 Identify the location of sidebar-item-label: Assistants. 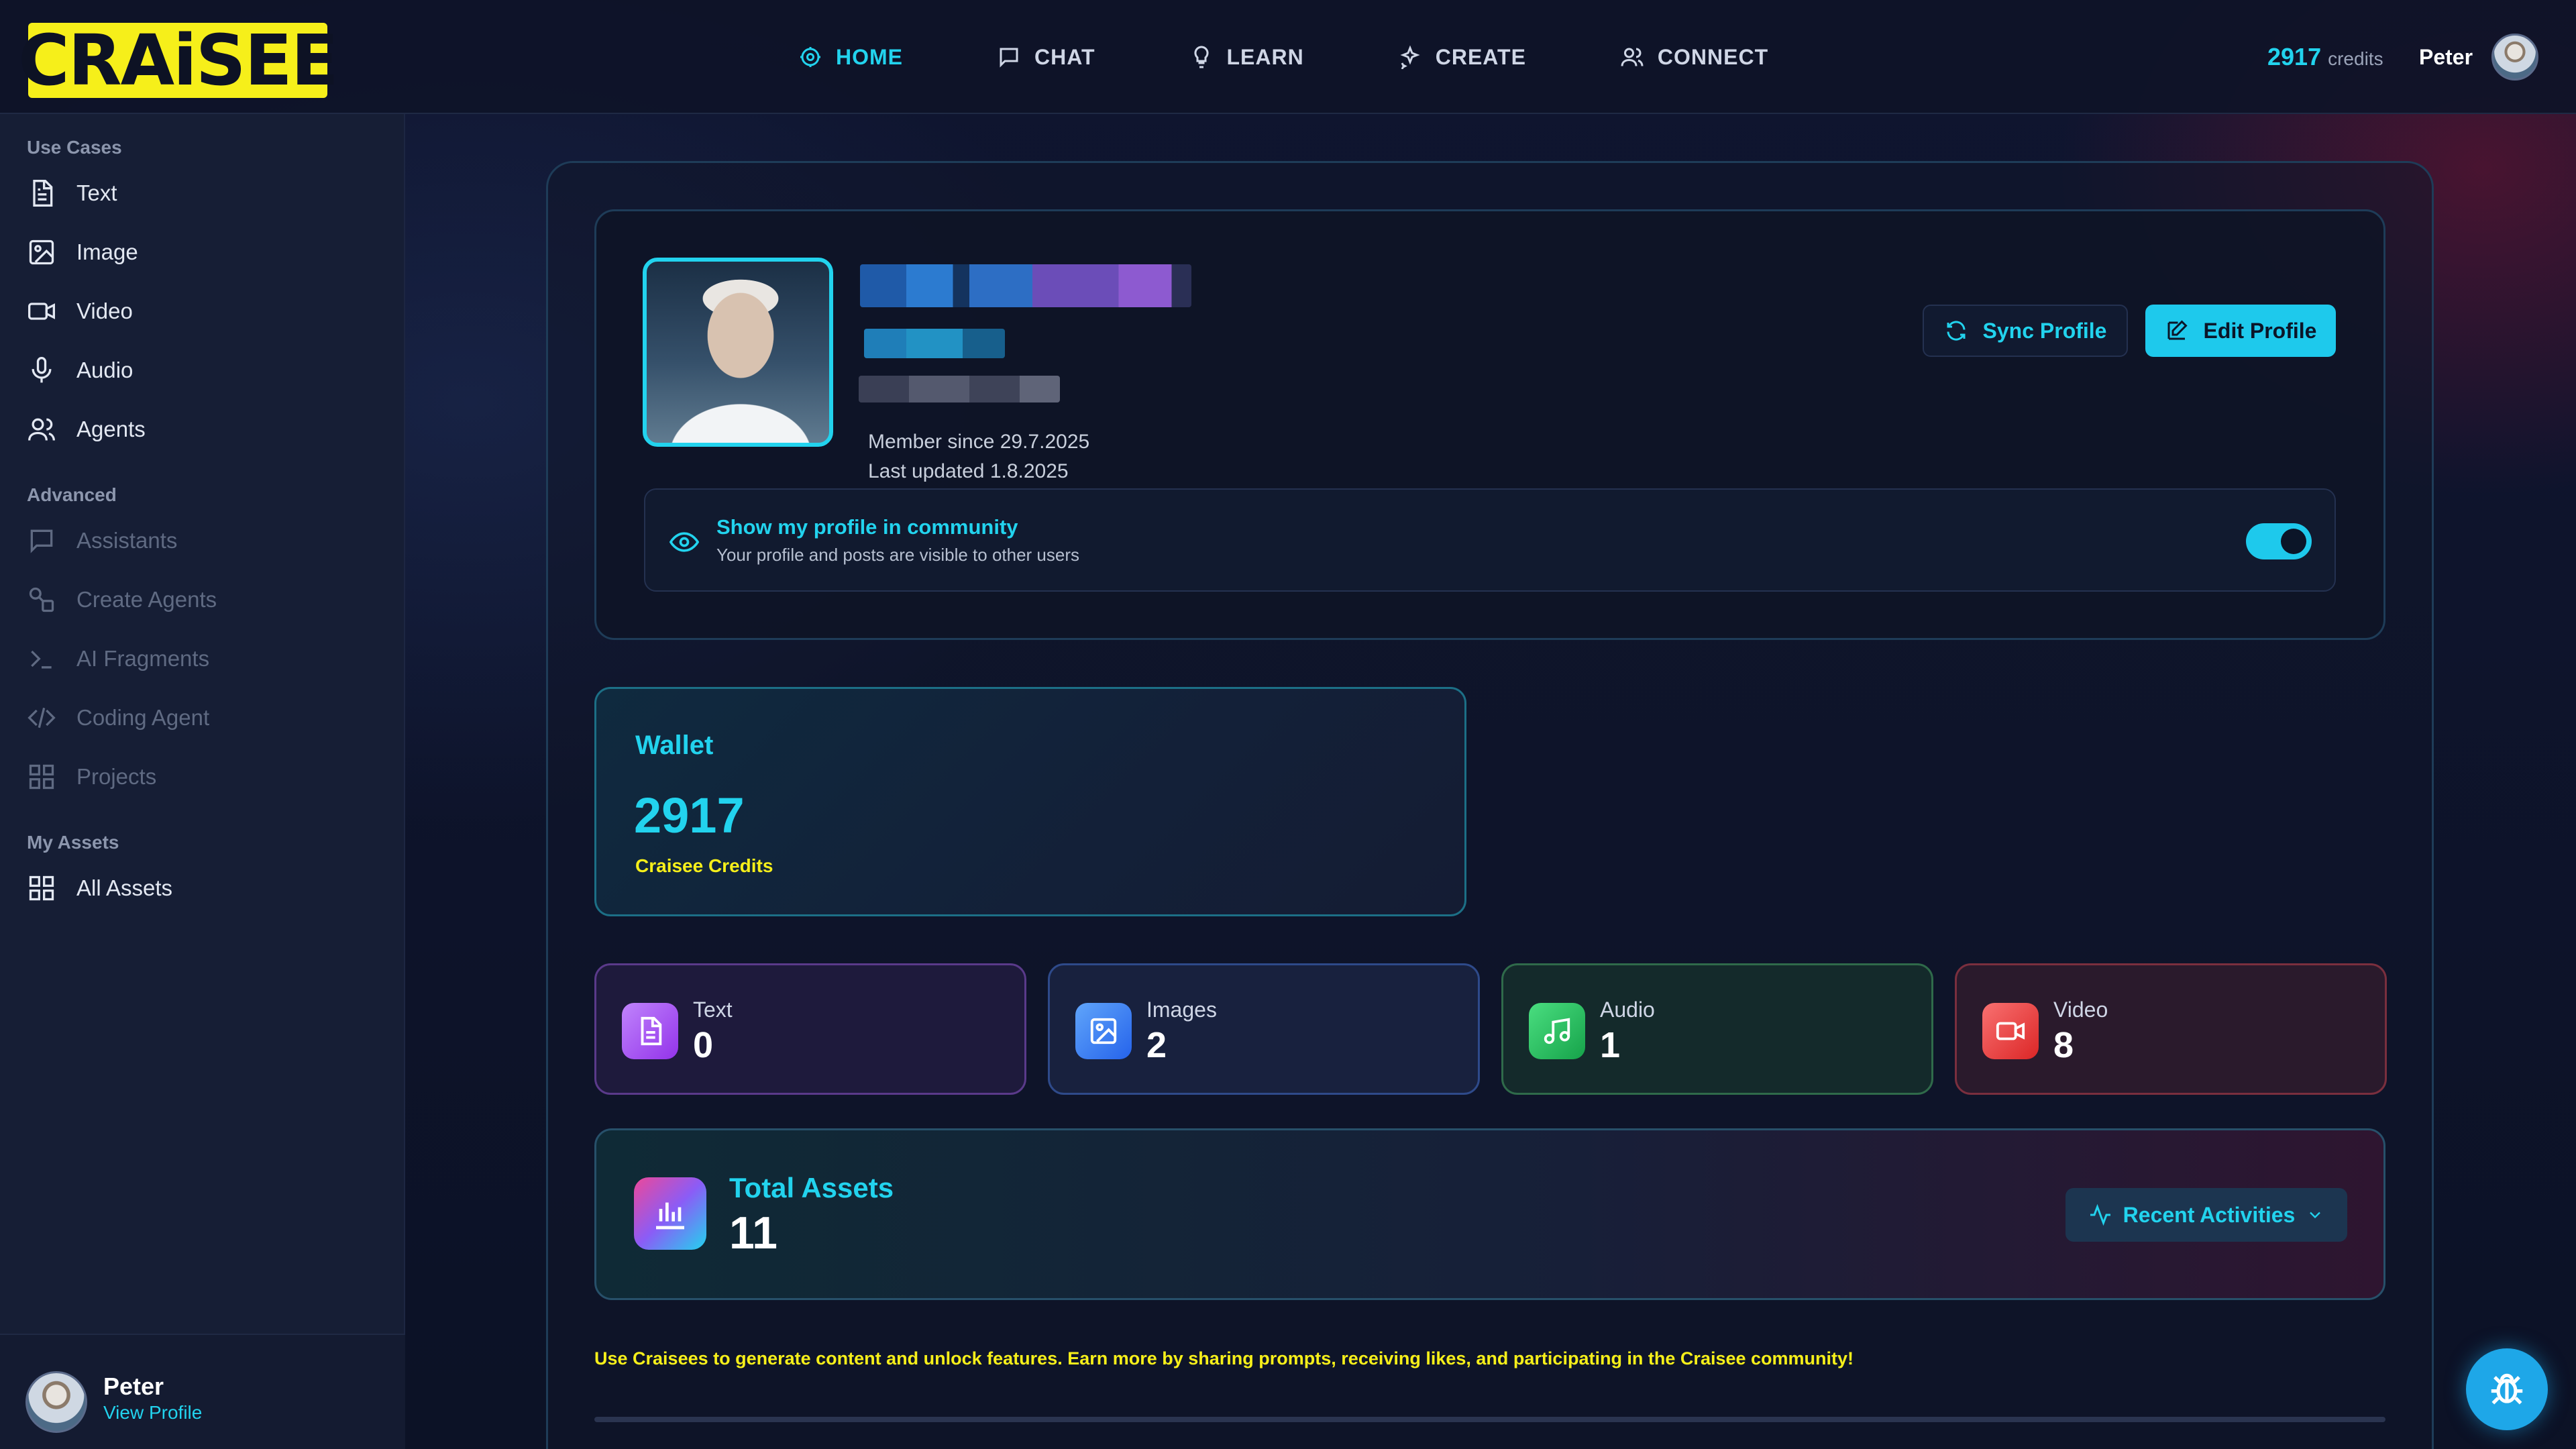
(127, 540).